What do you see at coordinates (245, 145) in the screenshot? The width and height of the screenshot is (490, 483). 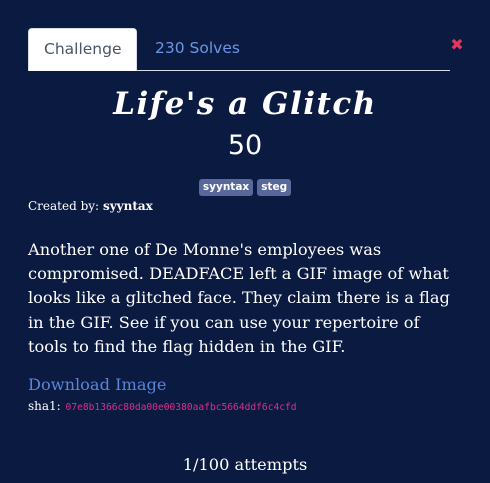 I see `challenge-points: 50` at bounding box center [245, 145].